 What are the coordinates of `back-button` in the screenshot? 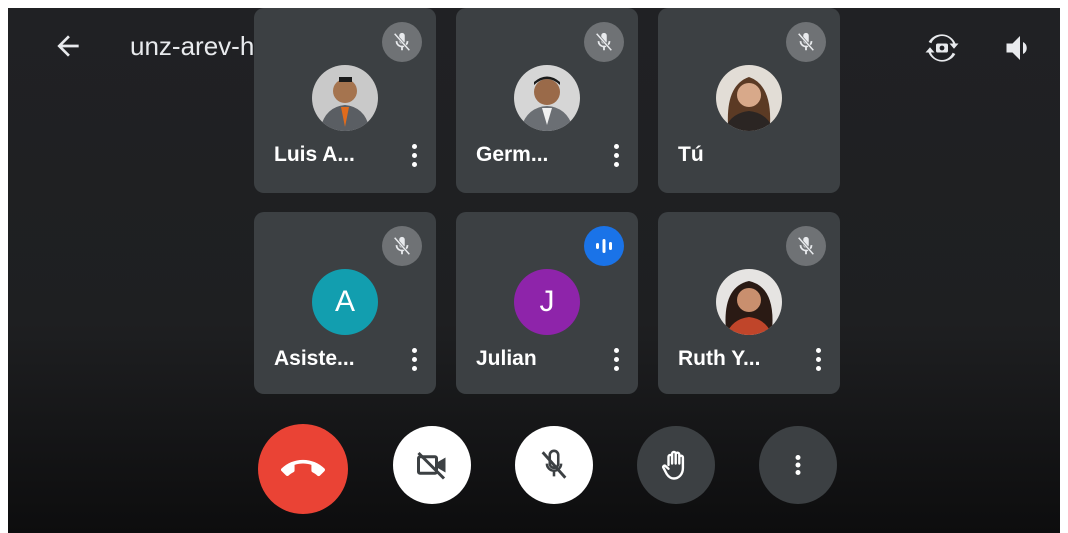 It's located at (68, 46).